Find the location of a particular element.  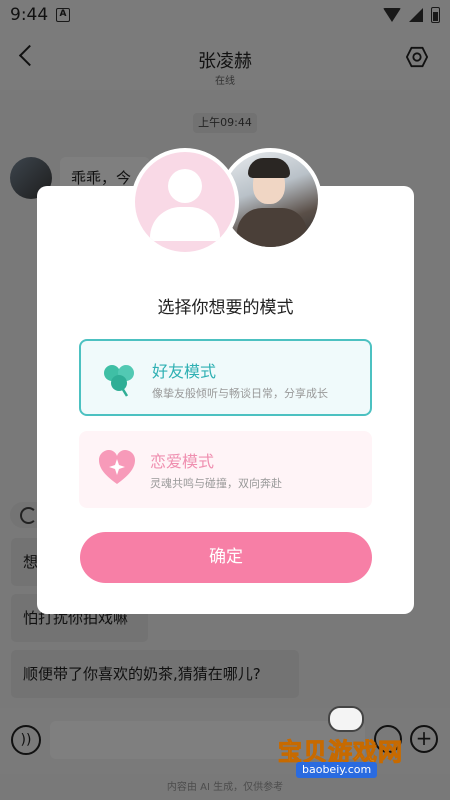

heart-sparkle-icon is located at coordinates (117, 467).